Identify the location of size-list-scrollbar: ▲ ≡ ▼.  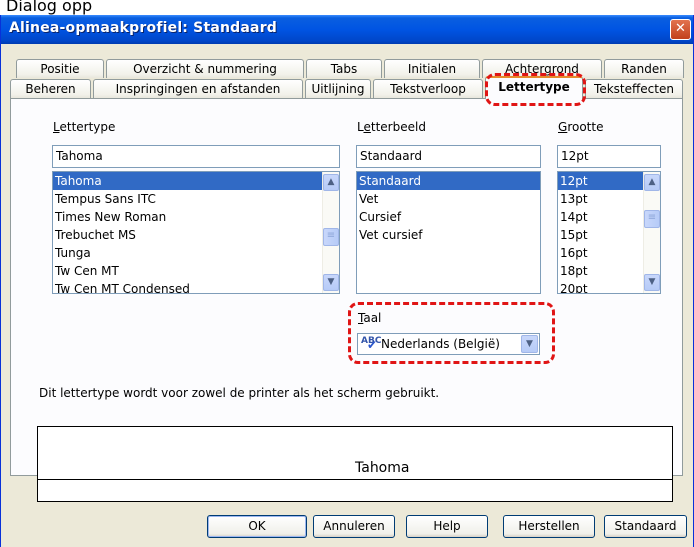
(651, 232).